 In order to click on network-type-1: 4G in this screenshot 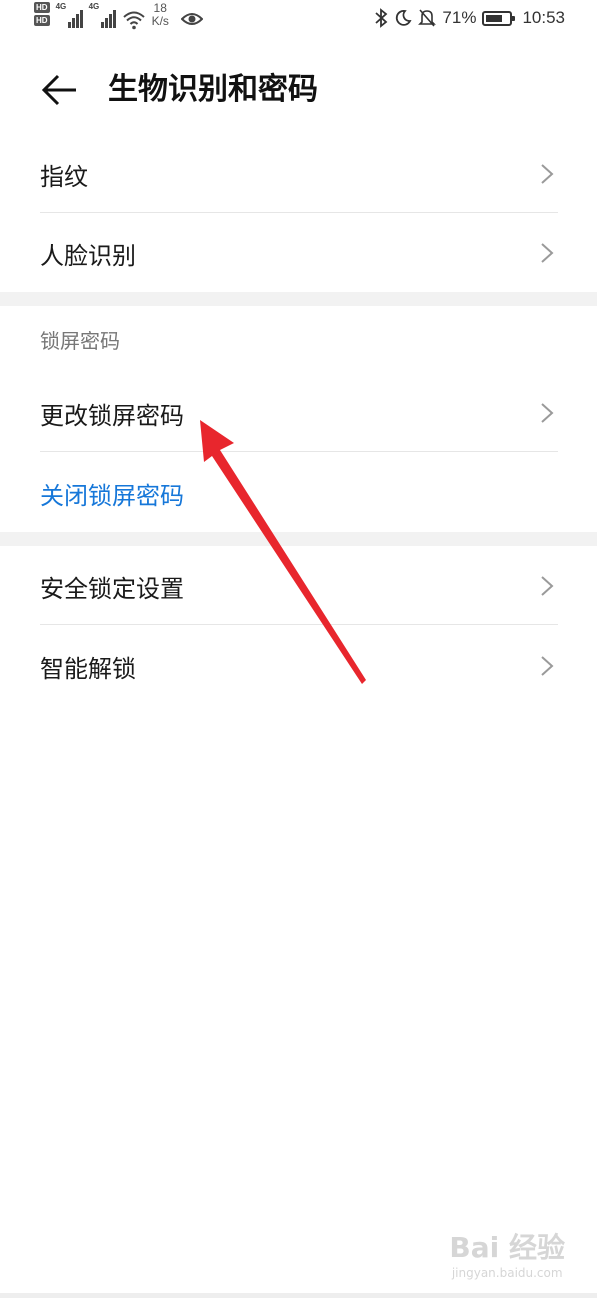, I will do `click(61, 6)`.